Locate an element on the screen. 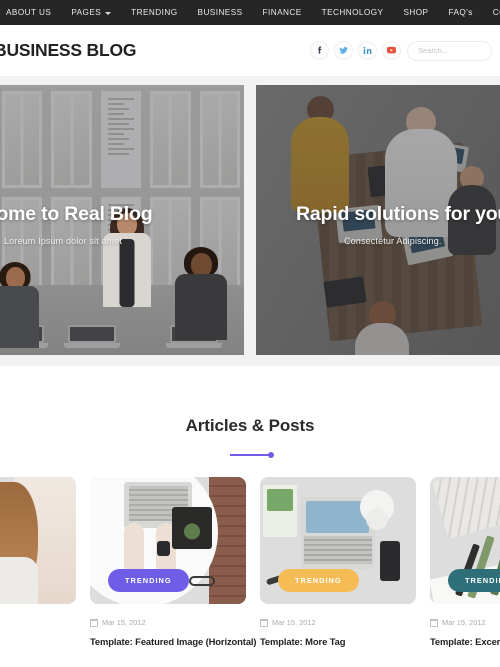 The height and width of the screenshot is (667, 500). nav-item-faqs: FAQ's is located at coordinates (460, 12).